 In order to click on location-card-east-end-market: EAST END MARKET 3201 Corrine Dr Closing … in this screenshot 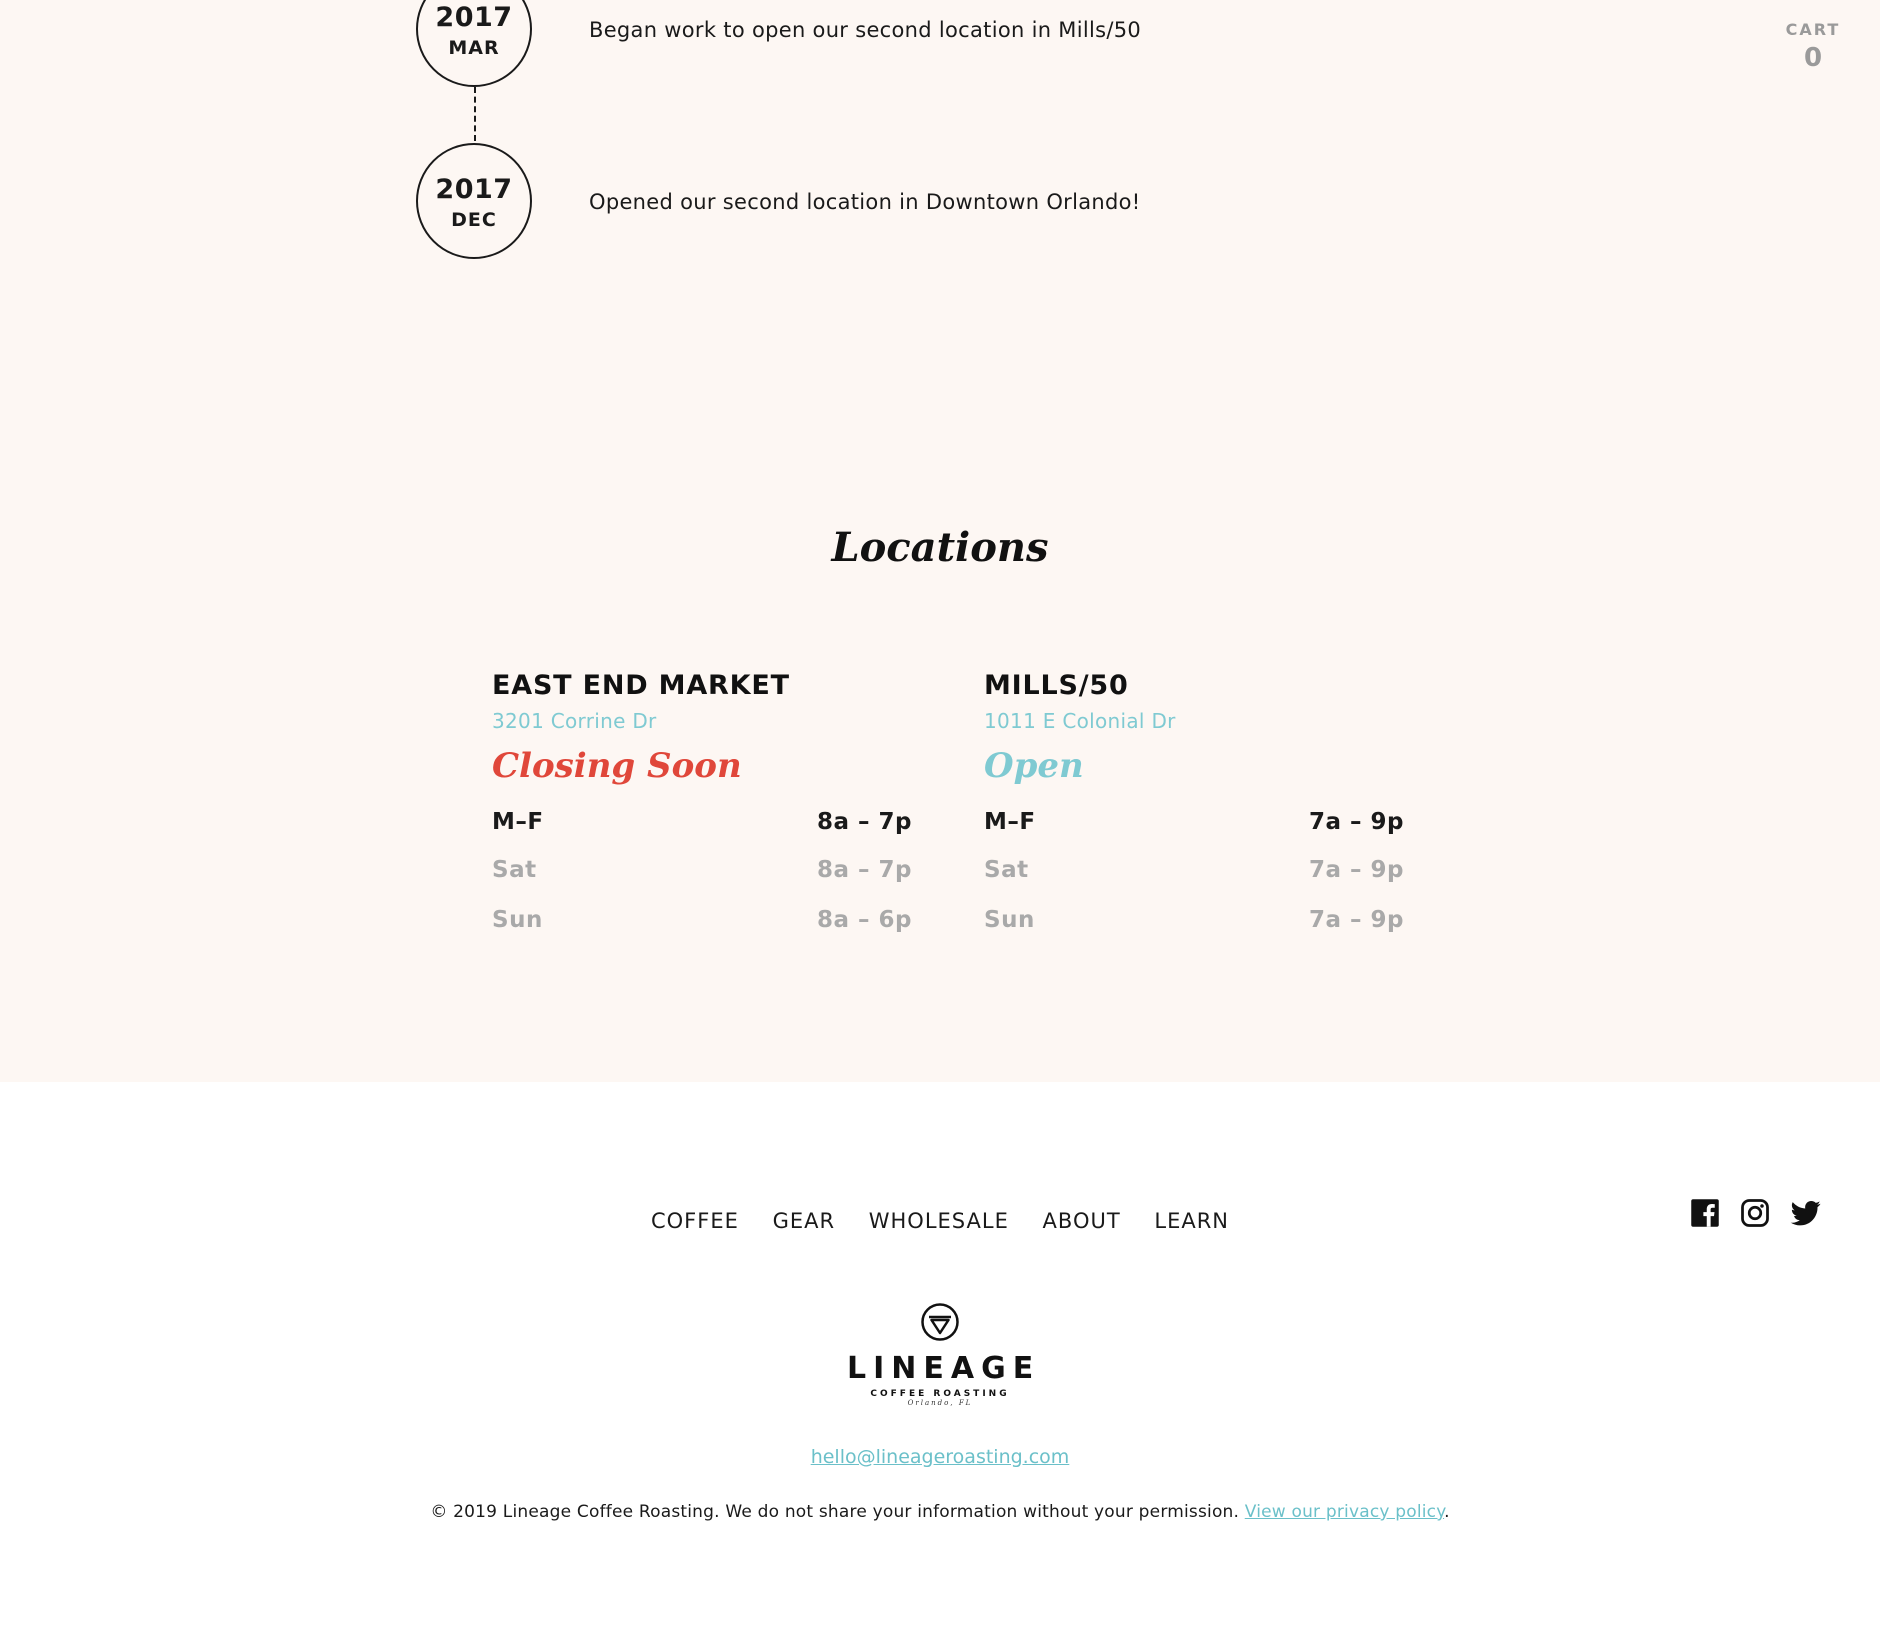, I will do `click(702, 812)`.